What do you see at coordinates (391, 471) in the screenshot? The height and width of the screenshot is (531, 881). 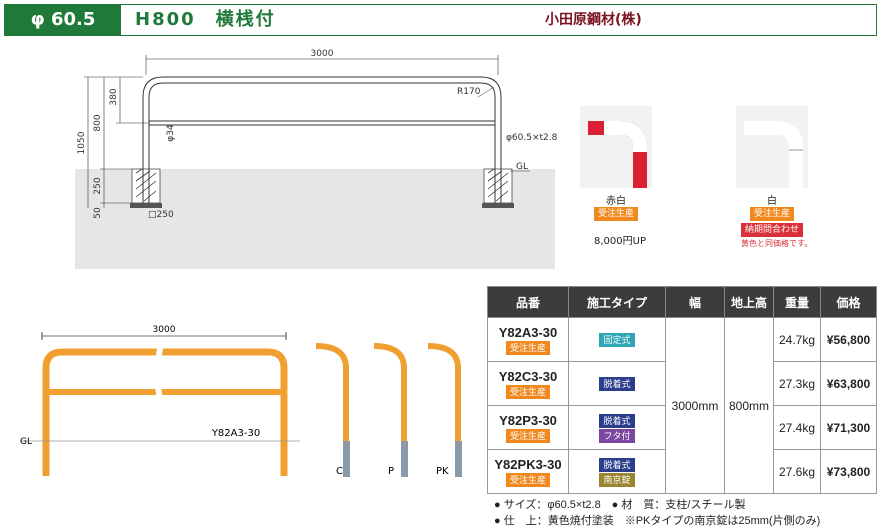 I see `type-p: P` at bounding box center [391, 471].